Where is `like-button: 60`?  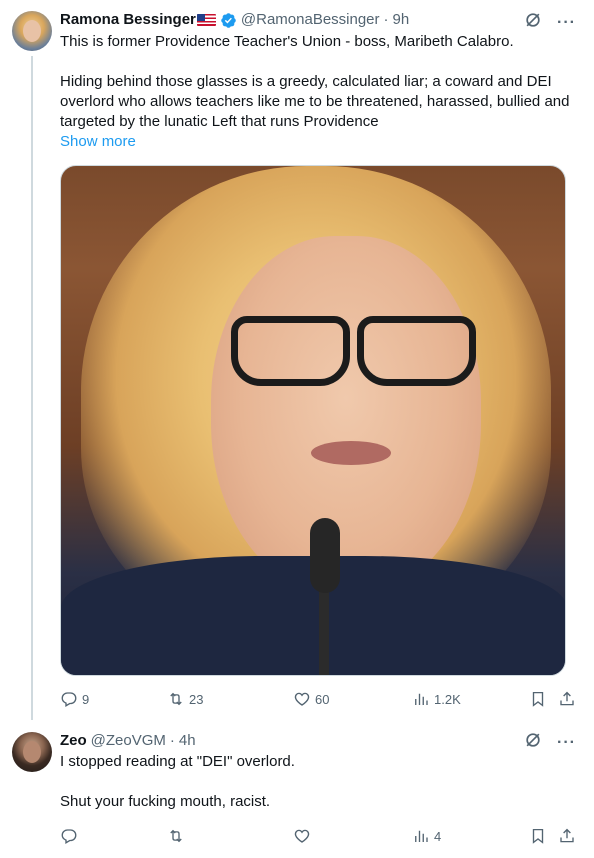
like-button: 60 is located at coordinates (311, 699).